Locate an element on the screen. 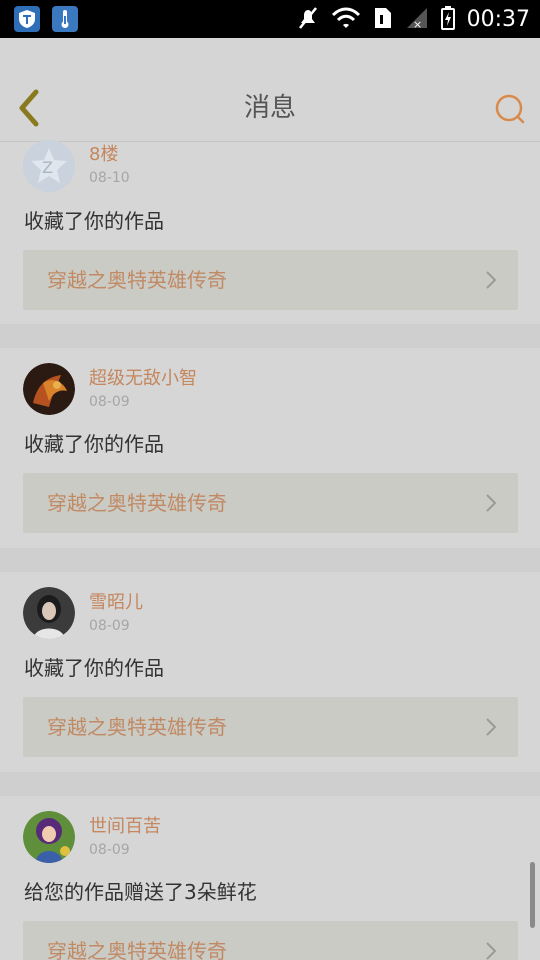 The image size is (540, 960). wifi-icon is located at coordinates (346, 20).